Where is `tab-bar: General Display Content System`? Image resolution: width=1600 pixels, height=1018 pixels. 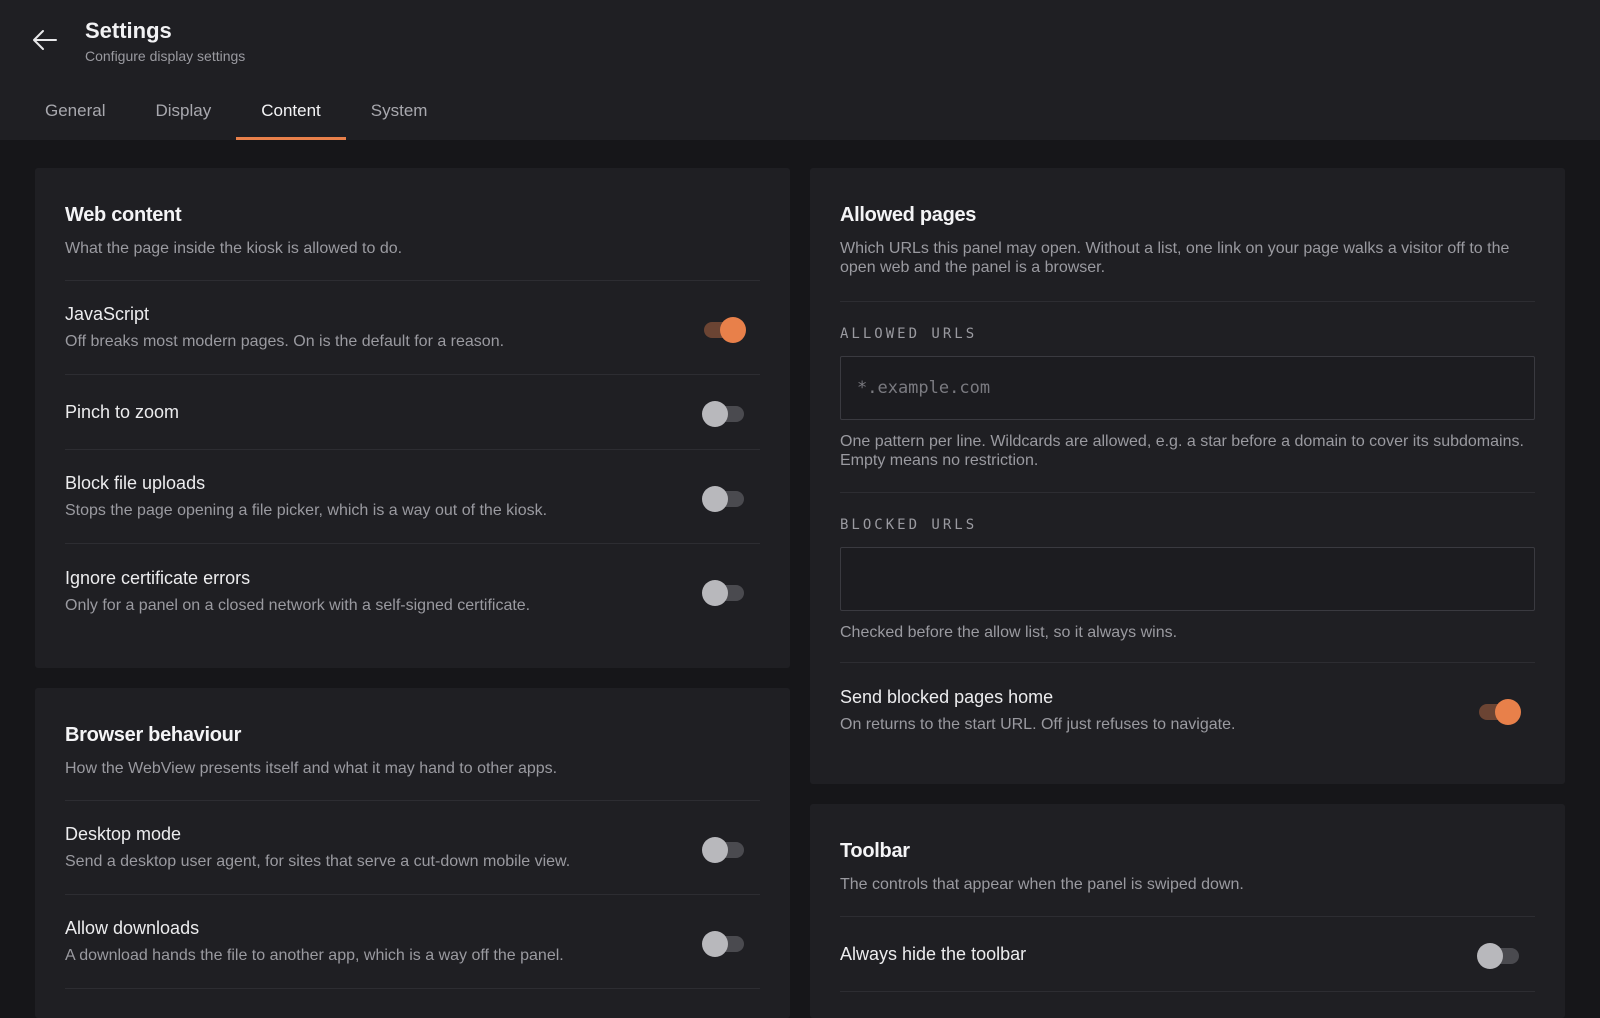
tab-bar: General Display Content System is located at coordinates (236, 114).